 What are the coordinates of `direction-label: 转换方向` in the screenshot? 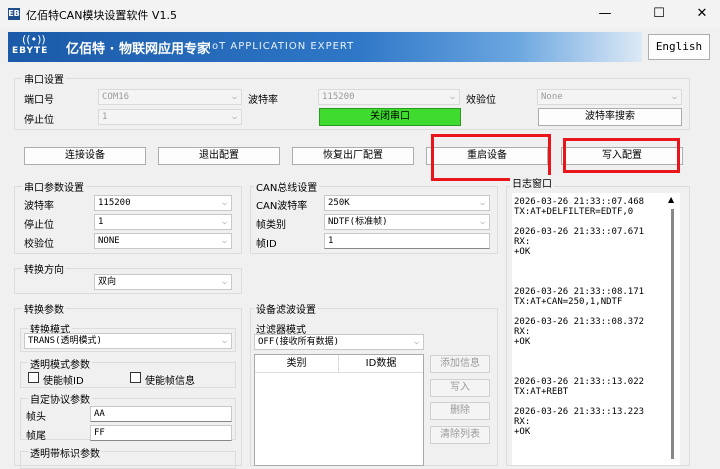 It's located at (44, 268).